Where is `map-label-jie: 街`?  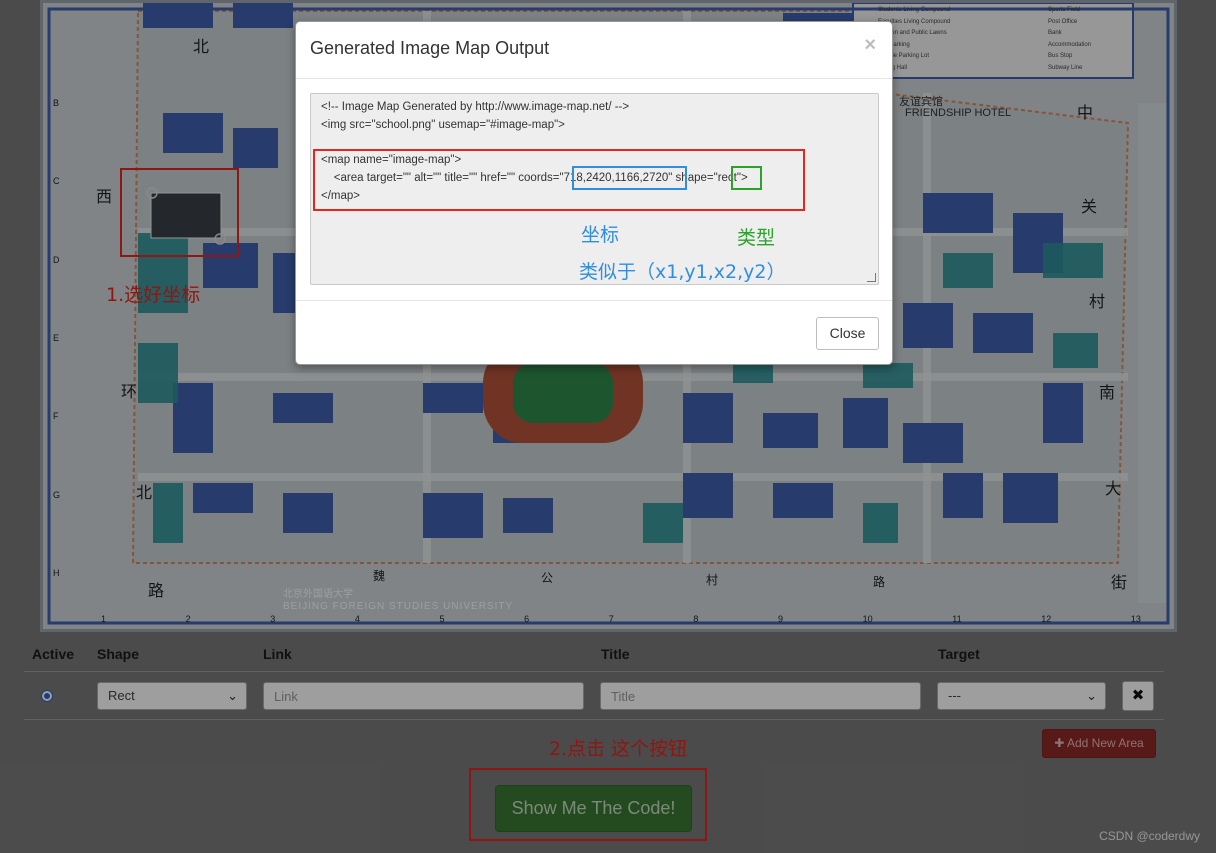
map-label-jie: 街 is located at coordinates (1119, 583).